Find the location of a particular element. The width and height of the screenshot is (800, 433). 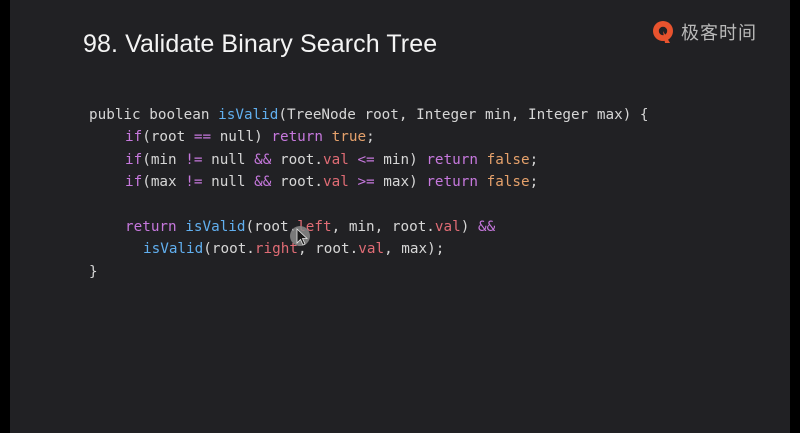

brand-logo: 极客时间 is located at coordinates (703, 32).